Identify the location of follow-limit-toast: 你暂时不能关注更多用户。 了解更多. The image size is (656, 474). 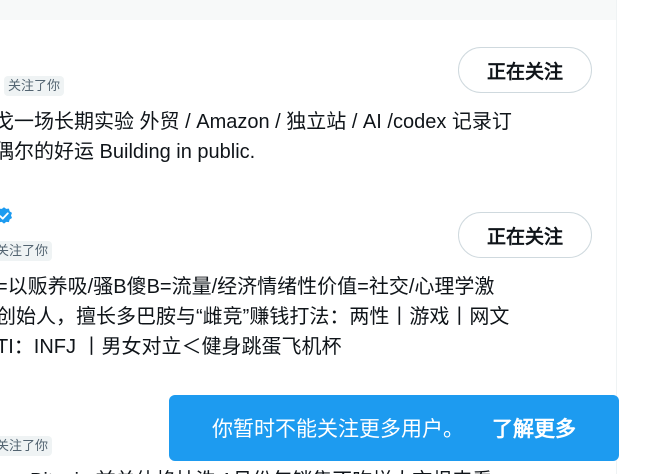
(394, 428).